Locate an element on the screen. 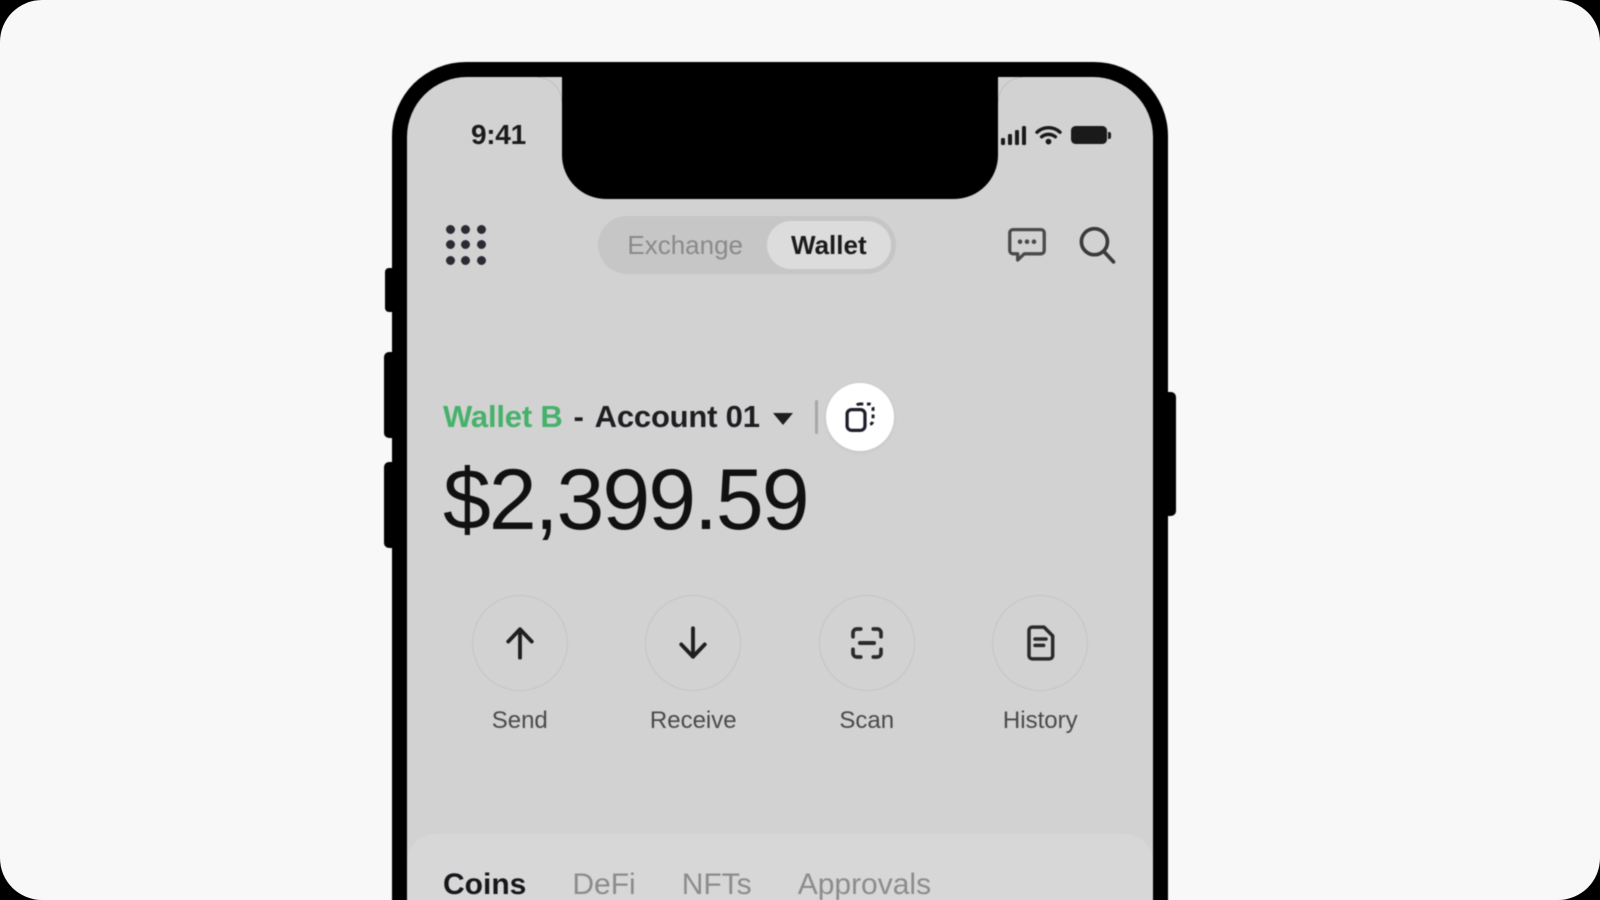  arrow-down-icon is located at coordinates (693, 642).